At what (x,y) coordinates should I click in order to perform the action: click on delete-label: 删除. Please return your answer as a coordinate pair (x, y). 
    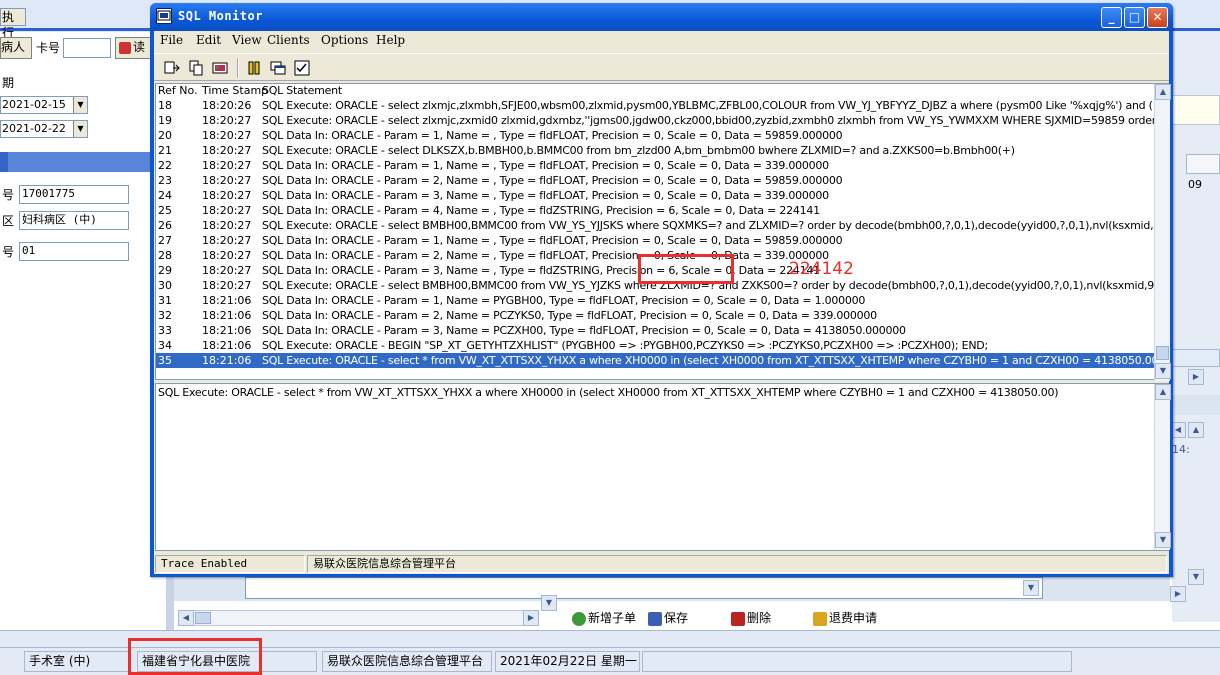
    Looking at the image, I should click on (759, 618).